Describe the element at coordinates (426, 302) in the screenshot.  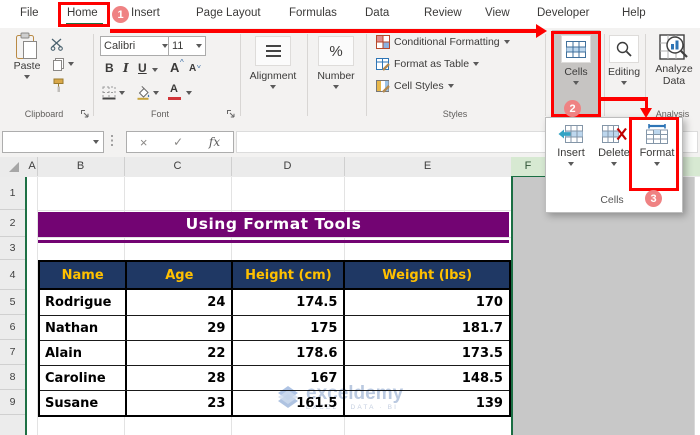
I see `cell-weight: 170` at that location.